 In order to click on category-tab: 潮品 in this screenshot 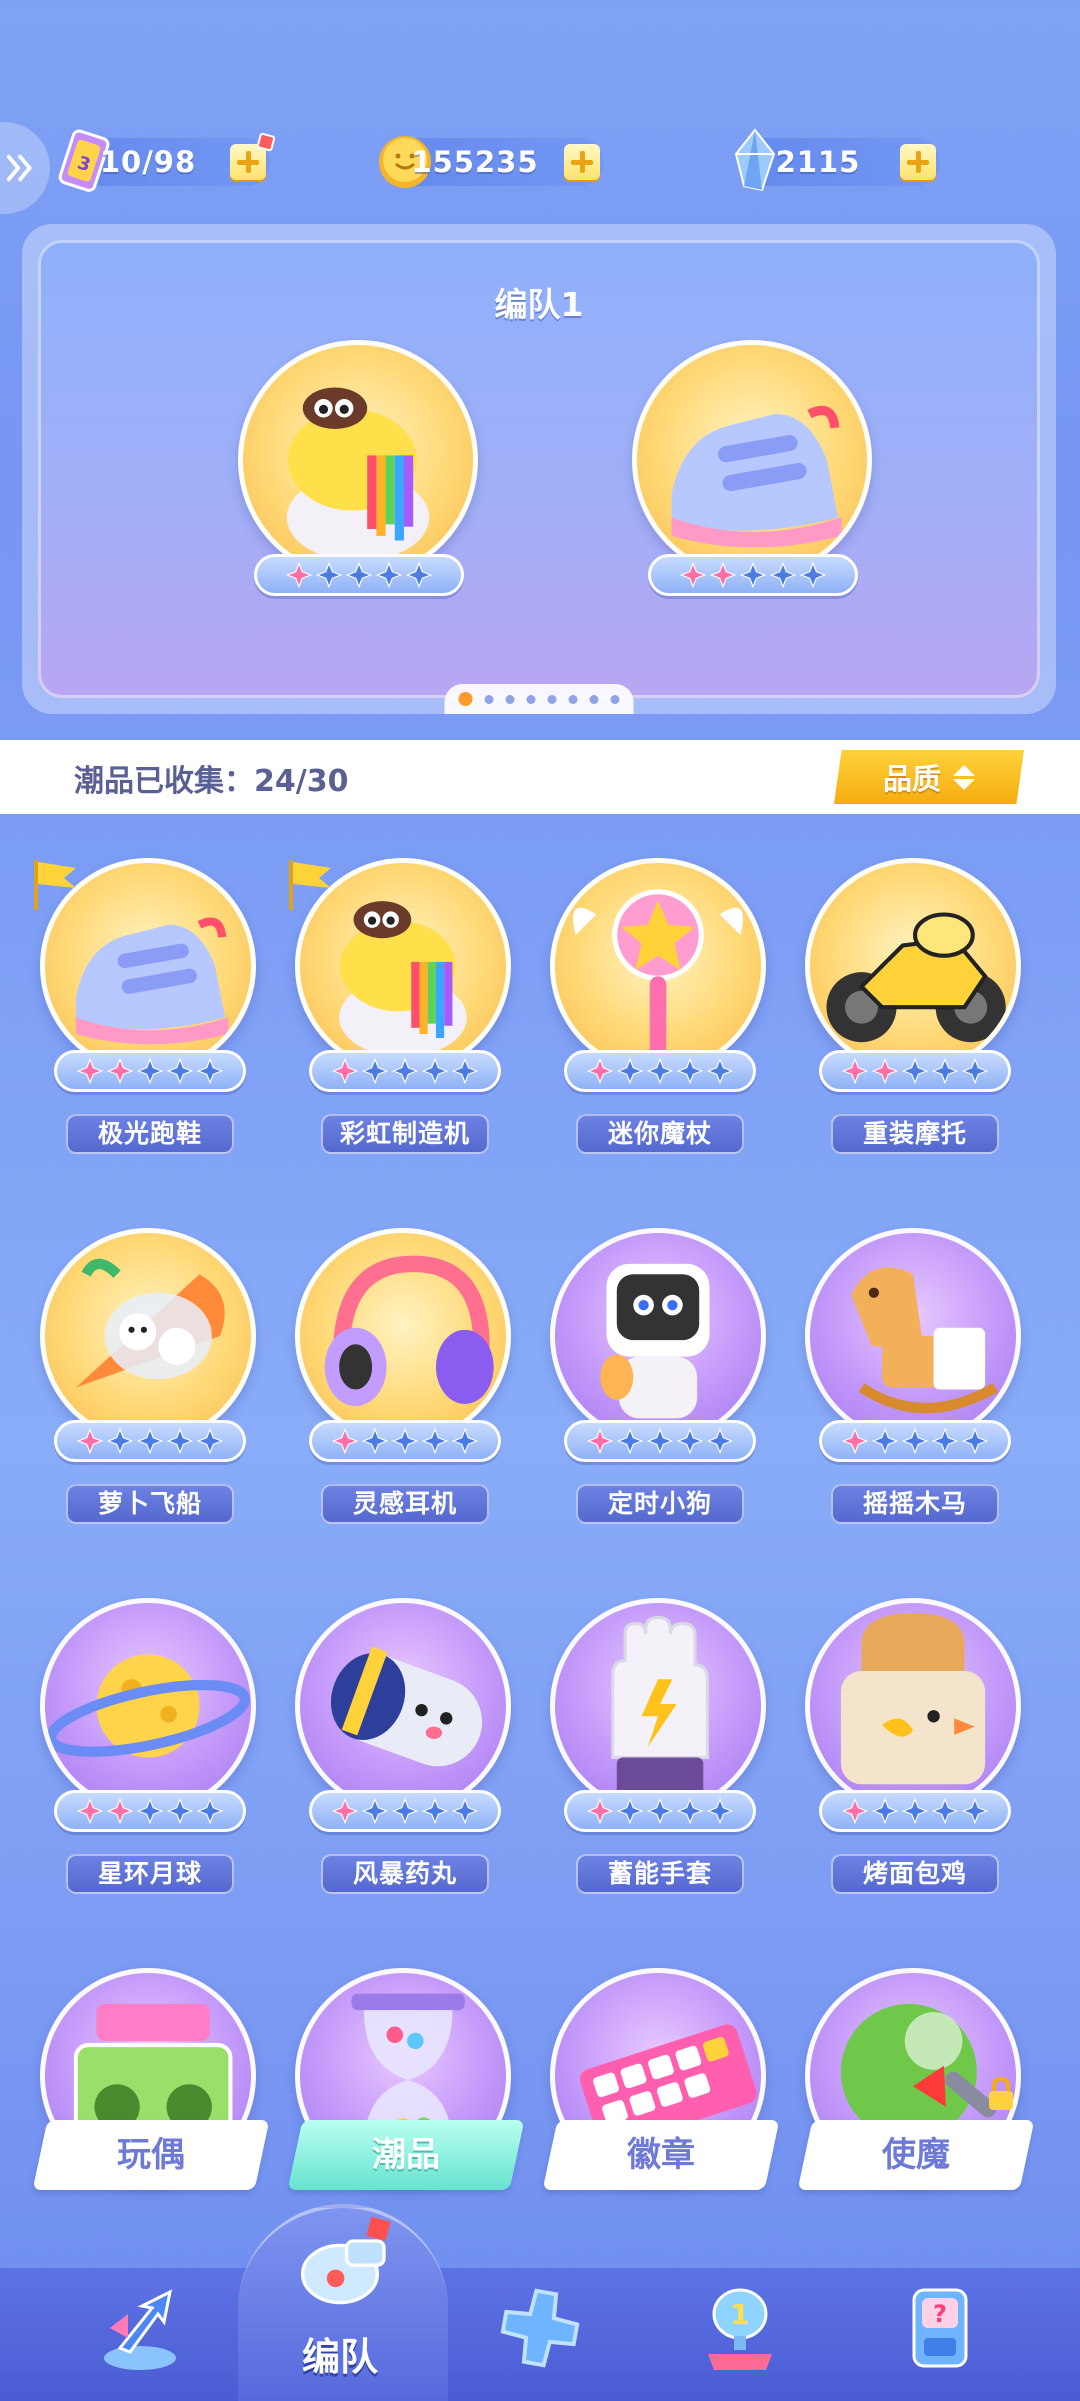, I will do `click(402, 2083)`.